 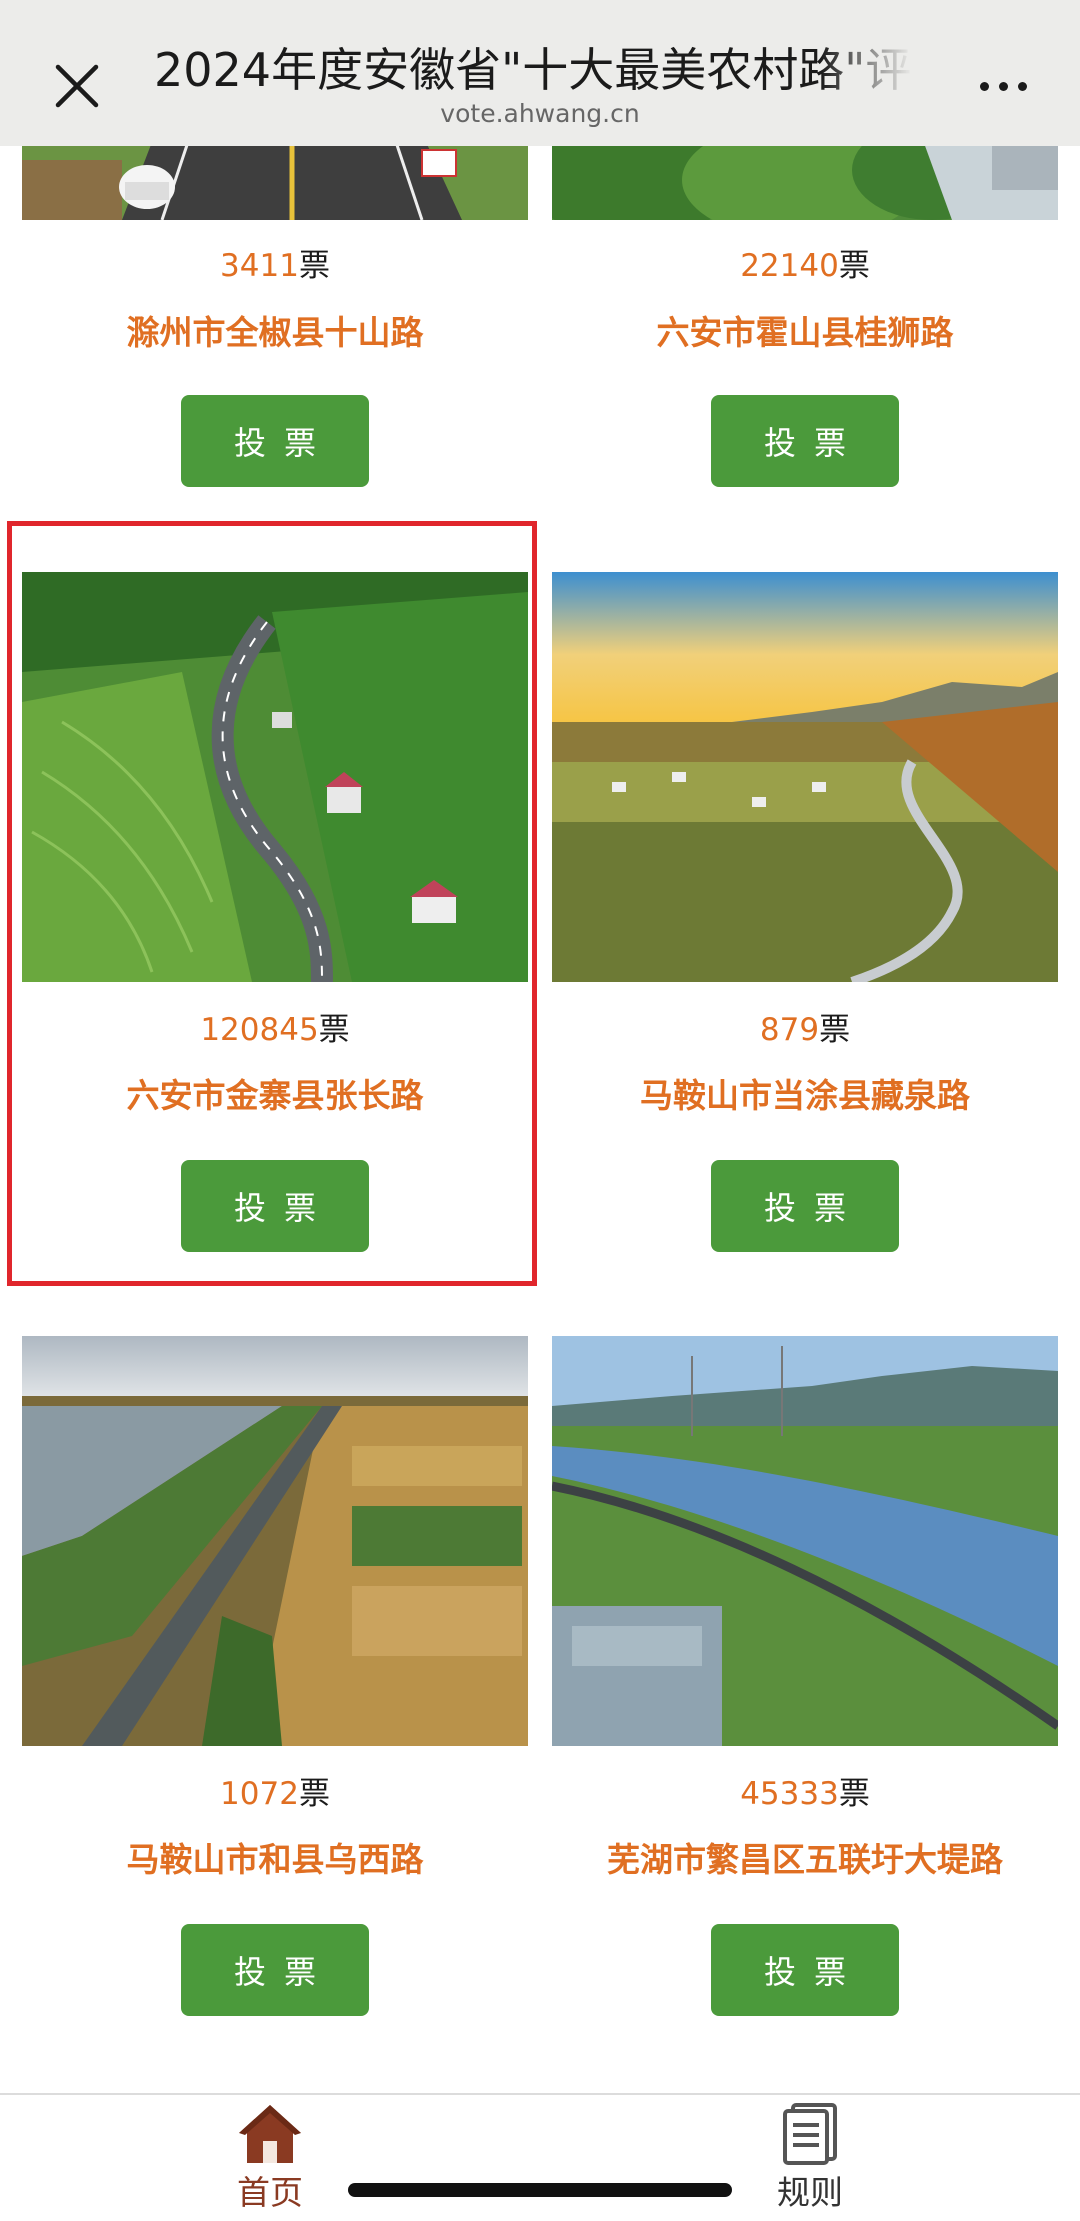 What do you see at coordinates (533, 70) in the screenshot?
I see `page-title: 2024年度安徽省"十大最美农村路"评` at bounding box center [533, 70].